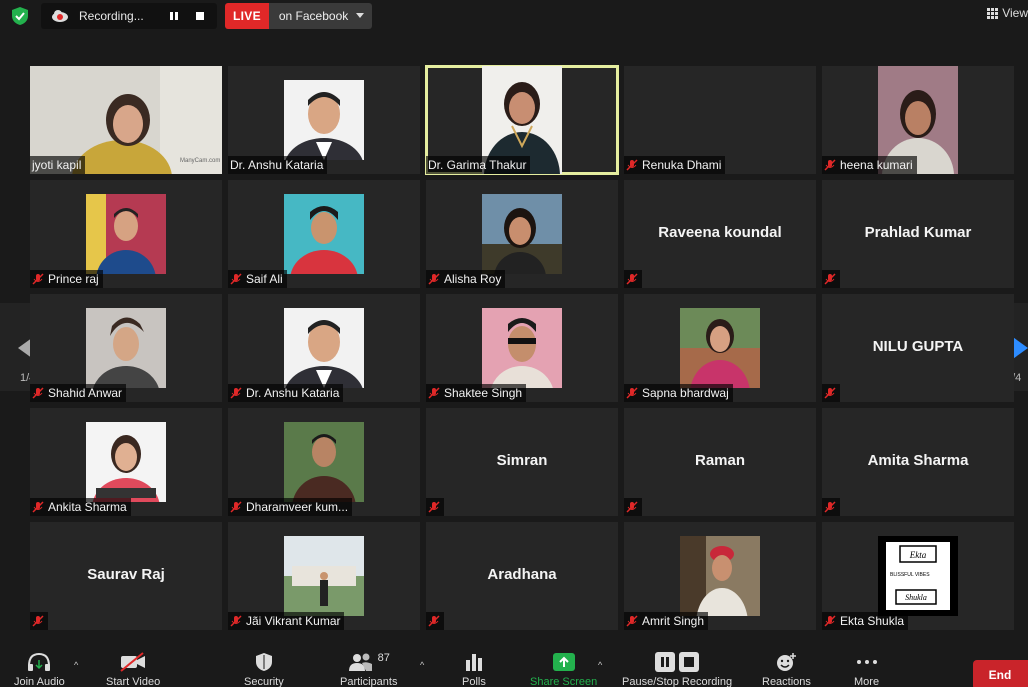 This screenshot has height=687, width=1028. What do you see at coordinates (474, 669) in the screenshot?
I see `polls-button: Polls` at bounding box center [474, 669].